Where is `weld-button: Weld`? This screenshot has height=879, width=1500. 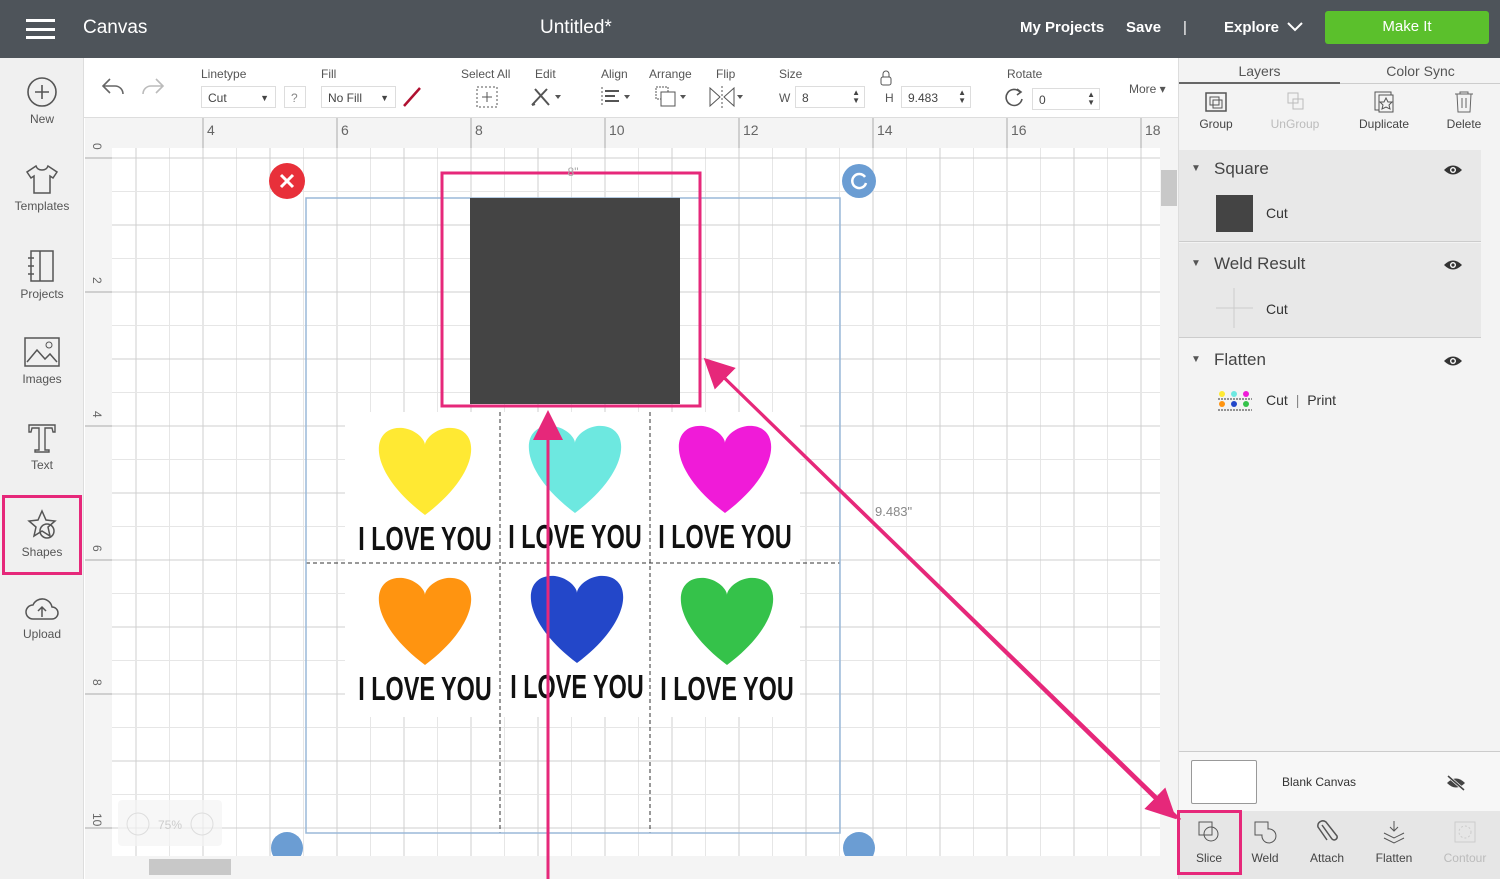 weld-button: Weld is located at coordinates (1265, 842).